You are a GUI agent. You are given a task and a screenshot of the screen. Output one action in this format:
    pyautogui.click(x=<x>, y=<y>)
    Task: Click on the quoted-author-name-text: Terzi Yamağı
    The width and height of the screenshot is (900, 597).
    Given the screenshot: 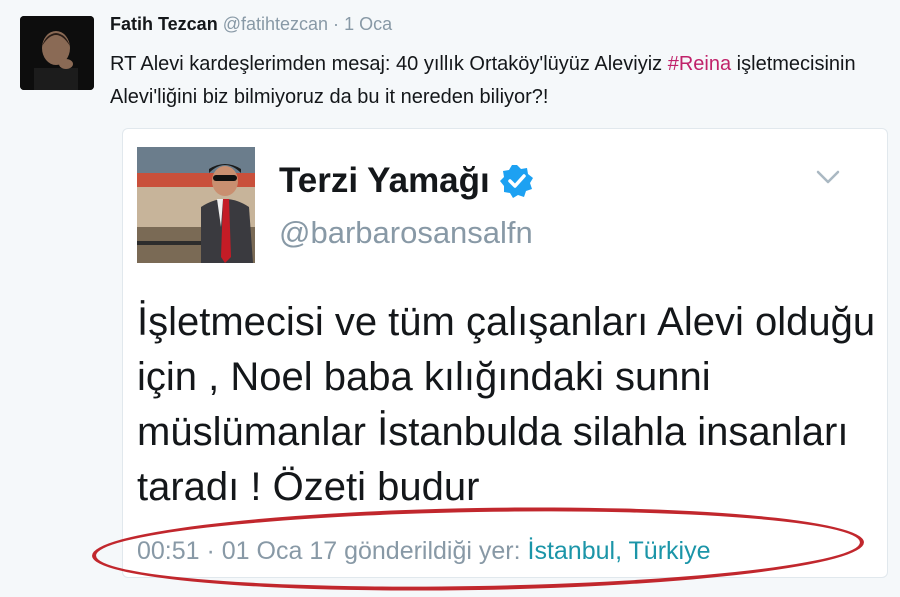 What is the action you would take?
    pyautogui.click(x=384, y=180)
    